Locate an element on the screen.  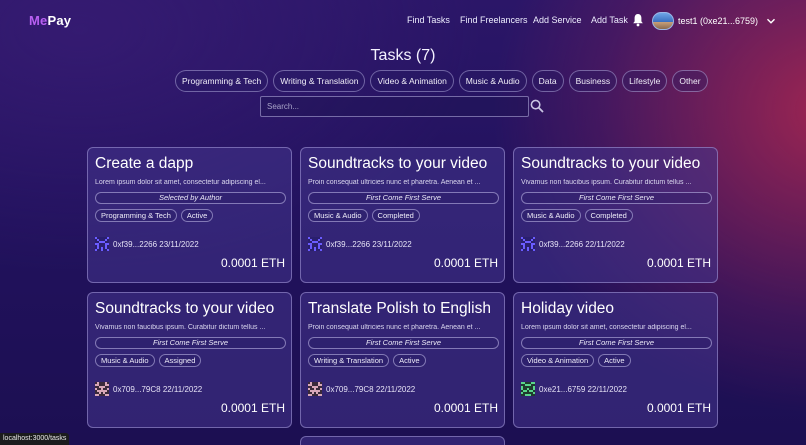
category-tag: Programming & Tech is located at coordinates (136, 215).